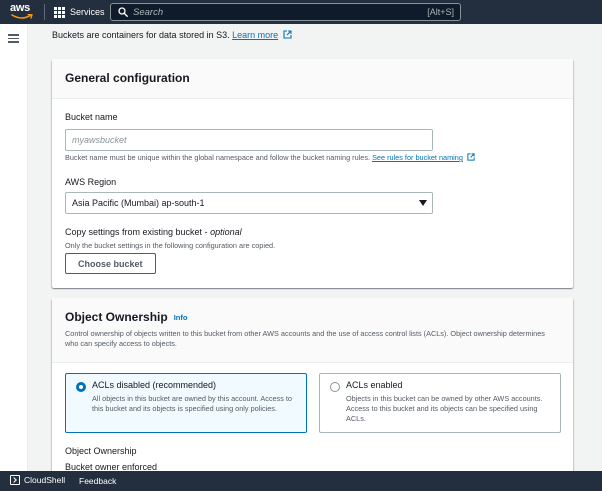 The height and width of the screenshot is (491, 602). What do you see at coordinates (249, 140) in the screenshot?
I see `bucket-name-input` at bounding box center [249, 140].